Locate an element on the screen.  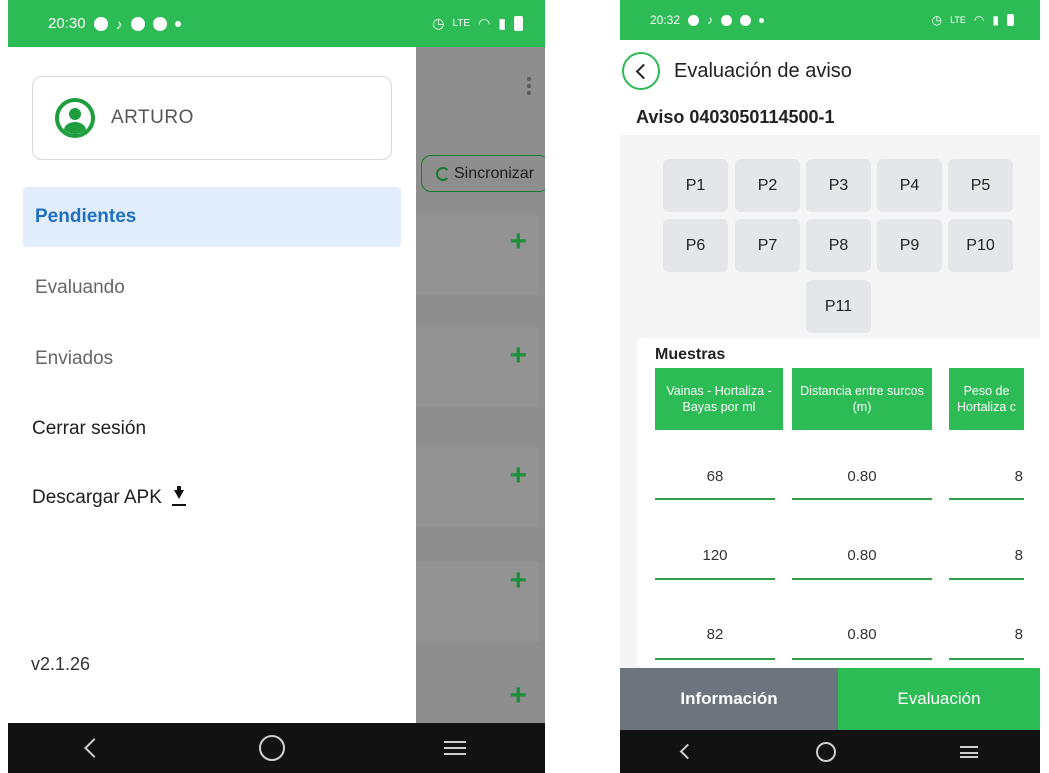
point-label: P8 is located at coordinates (838, 245).